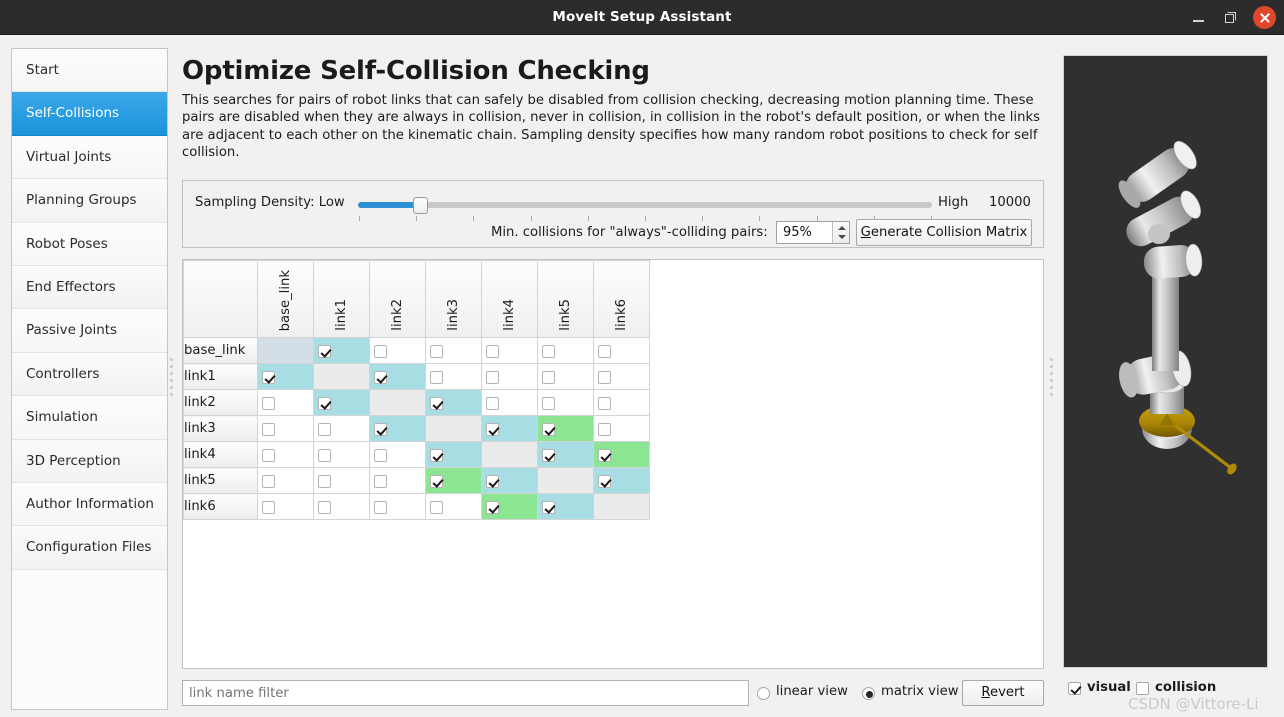 This screenshot has height=717, width=1284. I want to click on right-splitter-handle, so click(1053, 380).